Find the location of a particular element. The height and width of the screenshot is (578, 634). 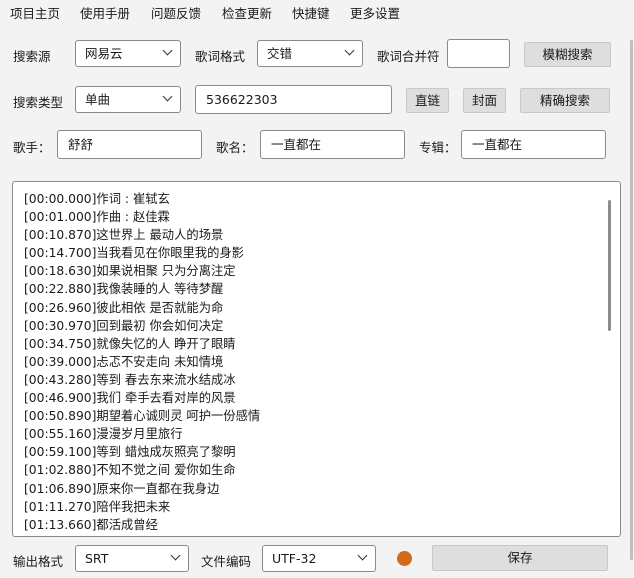

encoding-value: UTF-32 is located at coordinates (294, 558).